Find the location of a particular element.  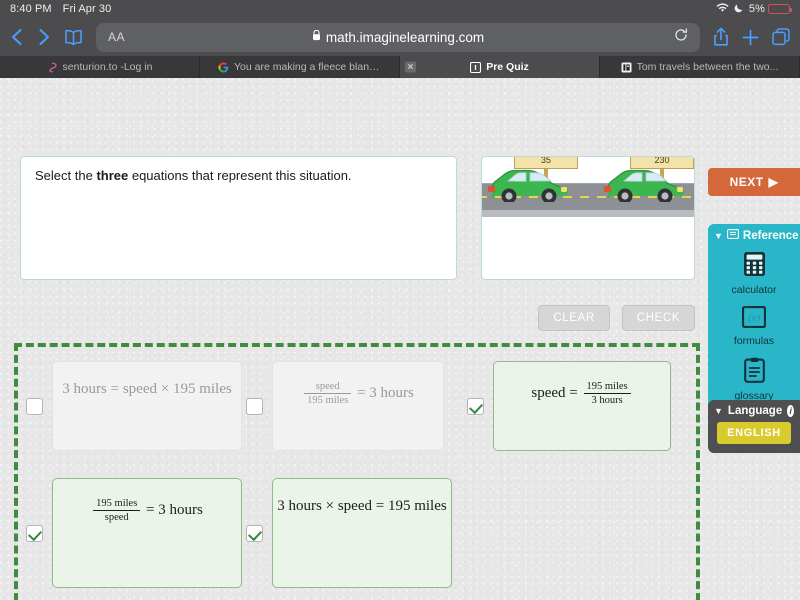

fraction: 195 miles 3 hours is located at coordinates (607, 393).